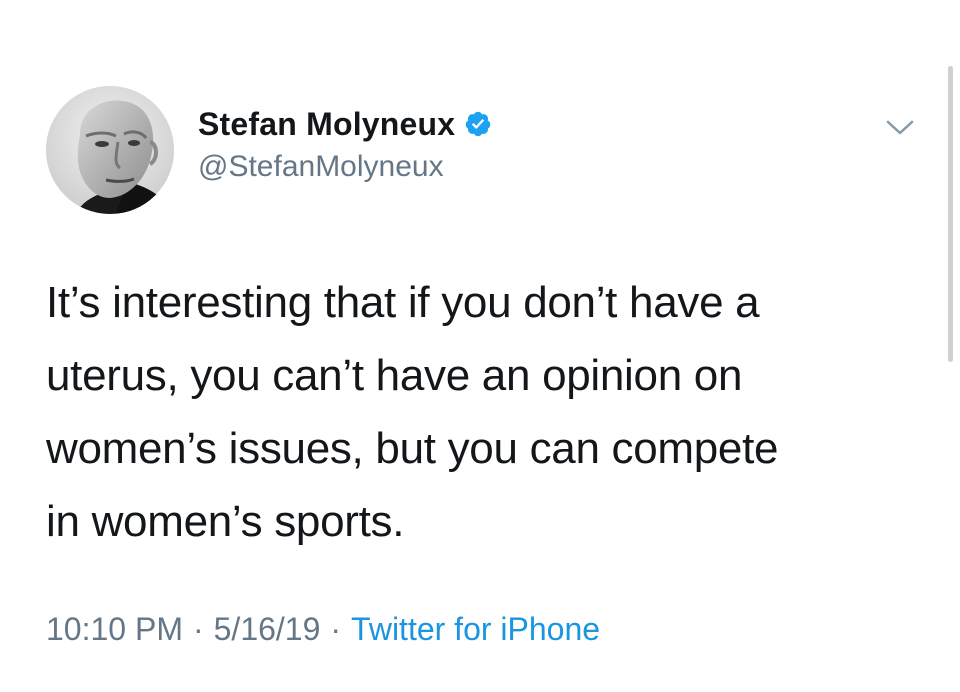 This screenshot has width=960, height=692. Describe the element at coordinates (478, 124) in the screenshot. I see `verified-badge-icon` at that location.